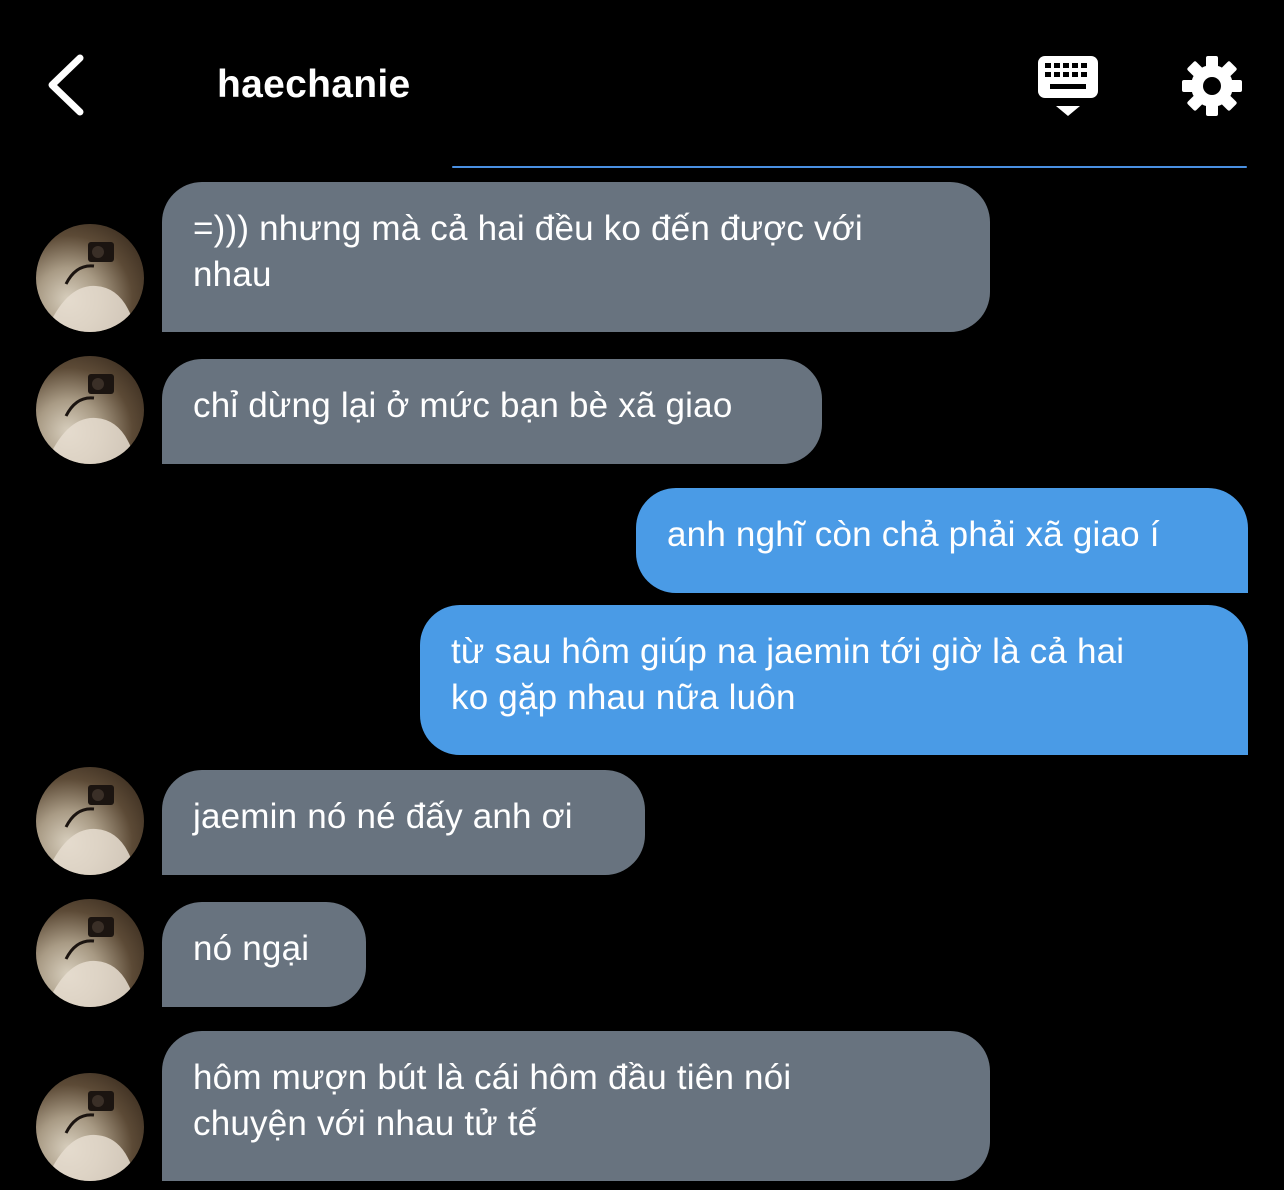 This screenshot has width=1284, height=1190. I want to click on message-divider-line, so click(849, 167).